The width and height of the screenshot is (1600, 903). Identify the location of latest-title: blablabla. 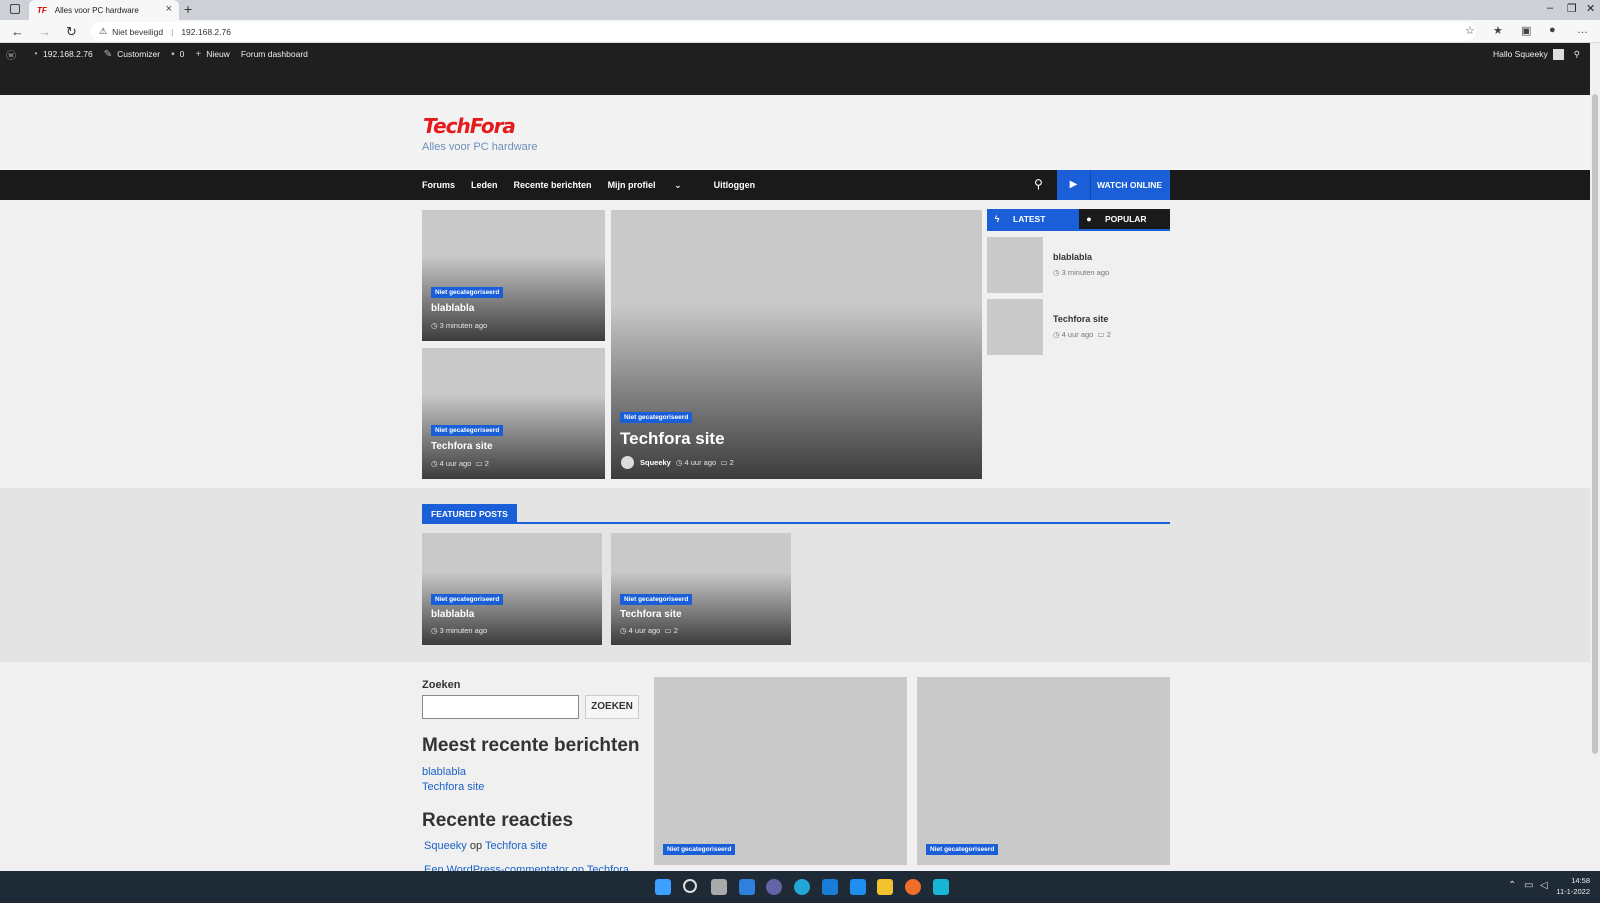
(1072, 257).